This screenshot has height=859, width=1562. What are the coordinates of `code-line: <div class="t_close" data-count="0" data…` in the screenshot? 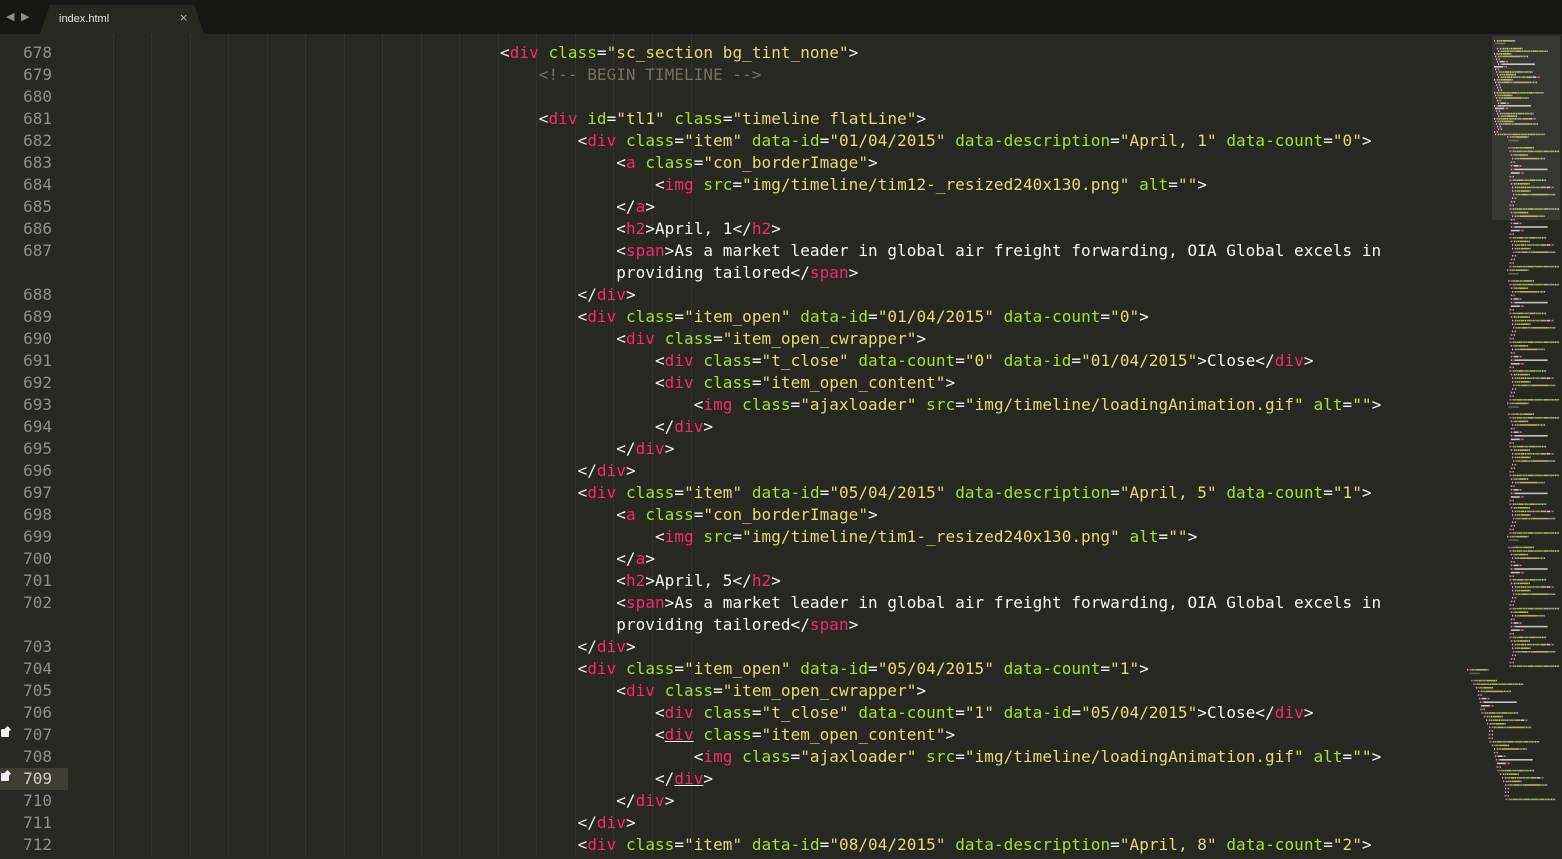 It's located at (782, 361).